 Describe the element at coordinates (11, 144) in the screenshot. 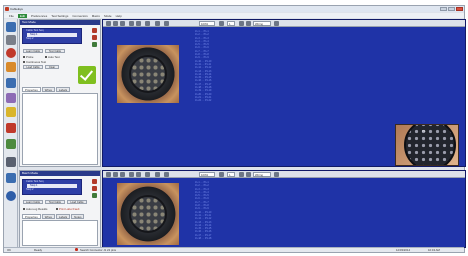

I see `report-icon` at that location.